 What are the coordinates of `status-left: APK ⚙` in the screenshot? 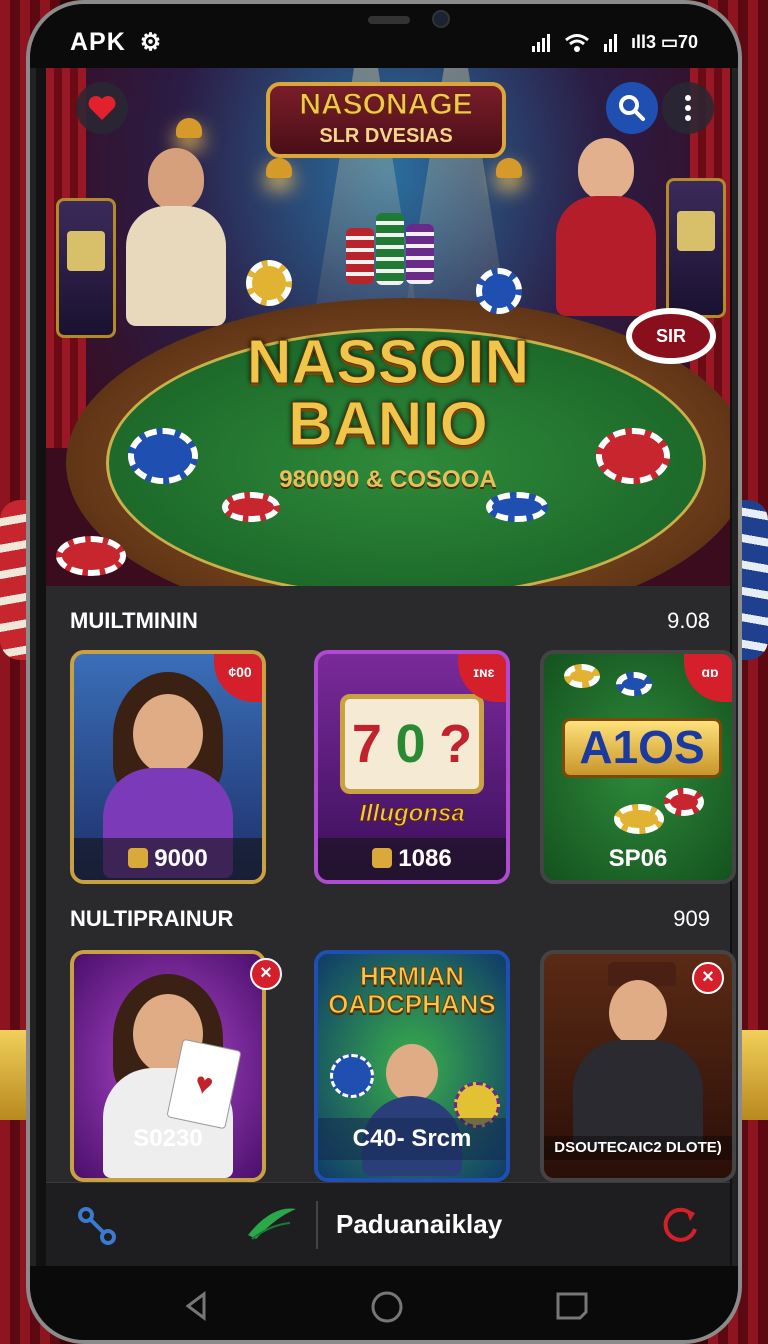 It's located at (116, 42).